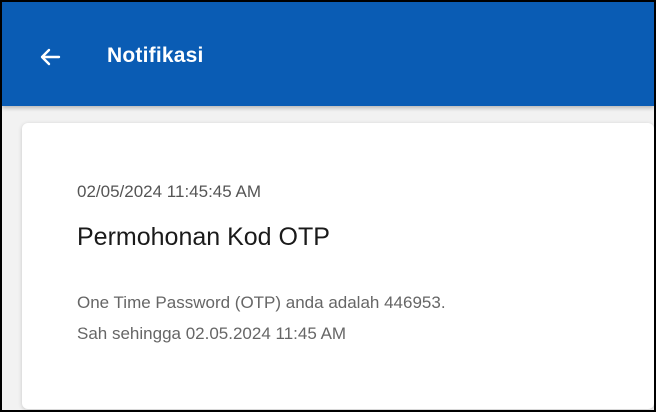 The width and height of the screenshot is (656, 412). I want to click on notification-body-line: Sah sehingga 02.05.2024 11:45 AM, so click(212, 333).